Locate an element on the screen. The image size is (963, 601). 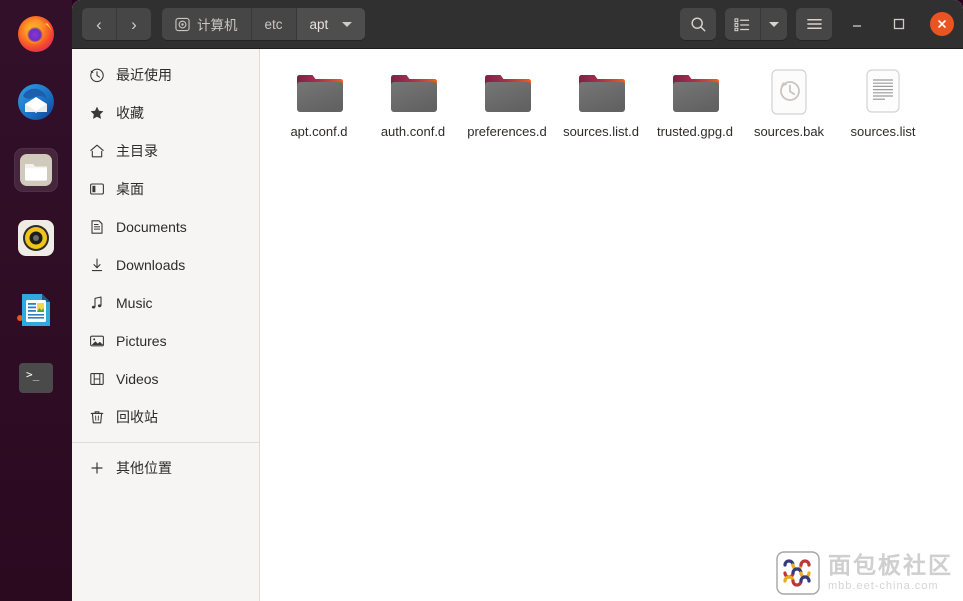
libreoffice-writer-icon is located at coordinates (36, 310).